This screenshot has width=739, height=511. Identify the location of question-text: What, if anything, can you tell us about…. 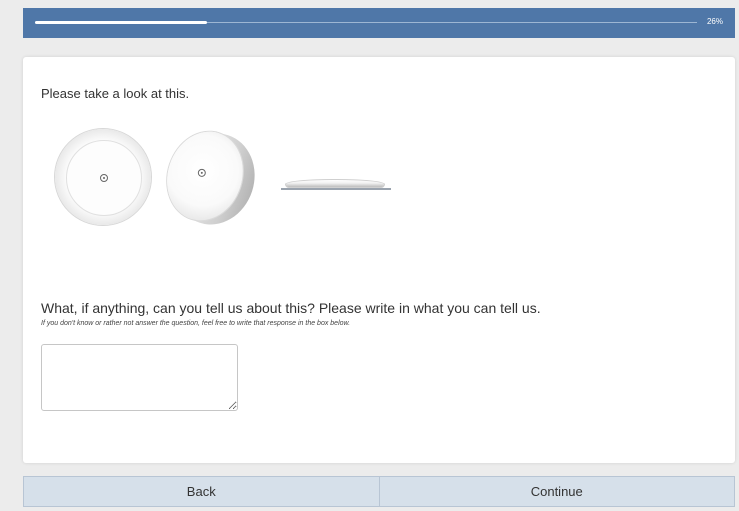
(291, 308).